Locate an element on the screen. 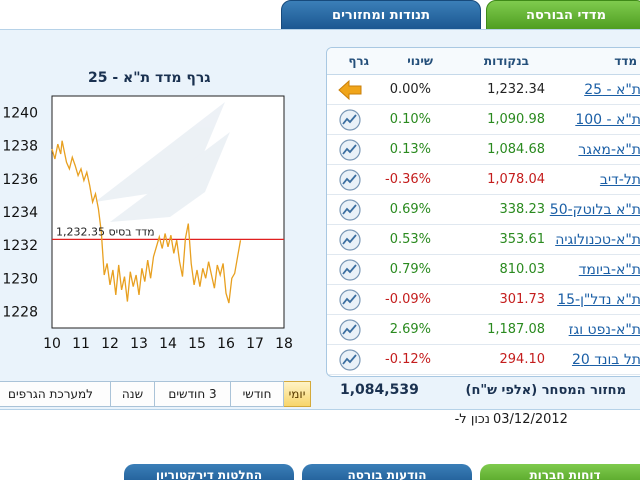 Image resolution: width=640 pixels, height=480 pixels. period-tab-year: שנה is located at coordinates (132, 394).